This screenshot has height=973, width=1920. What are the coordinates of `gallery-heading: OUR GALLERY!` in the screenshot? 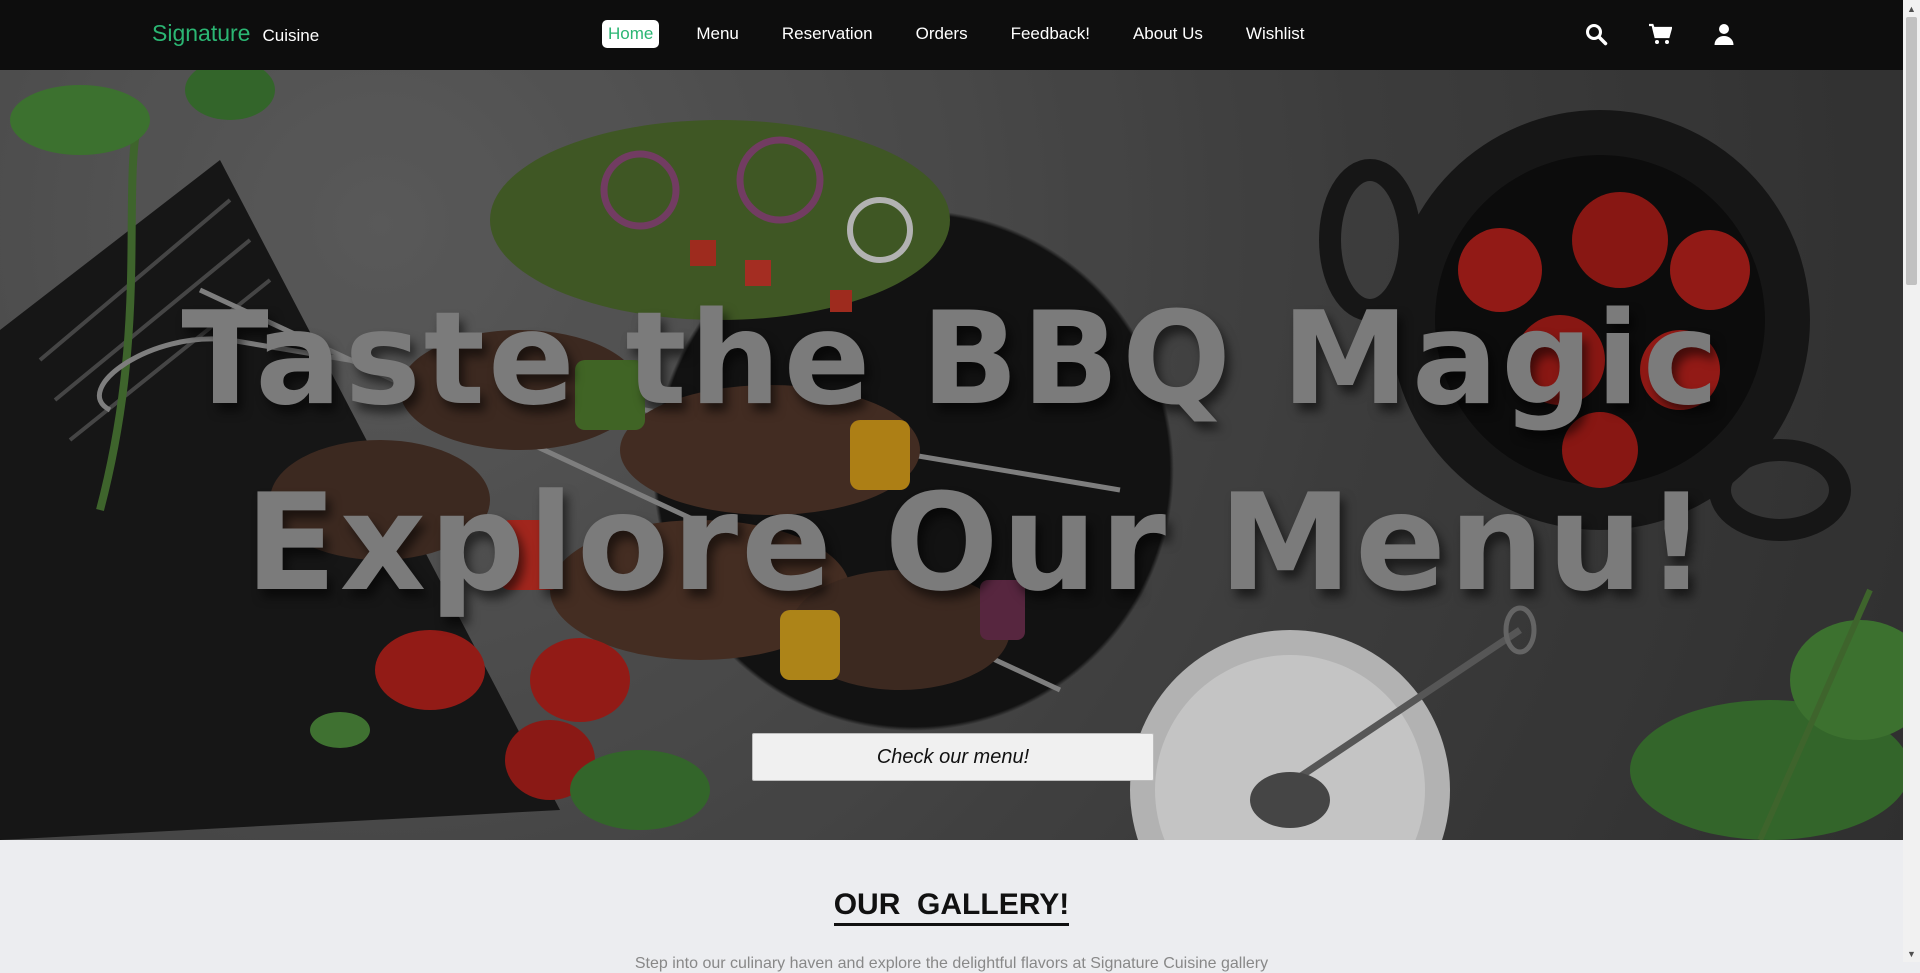 It's located at (951, 907).